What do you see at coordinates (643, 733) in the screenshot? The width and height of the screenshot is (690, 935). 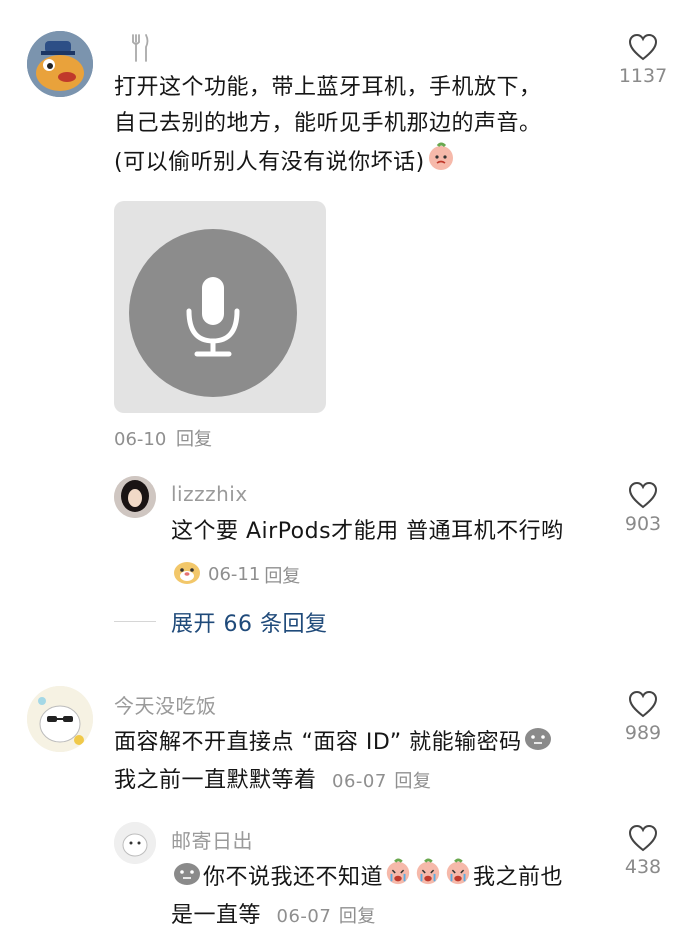 I see `like-count: 989` at bounding box center [643, 733].